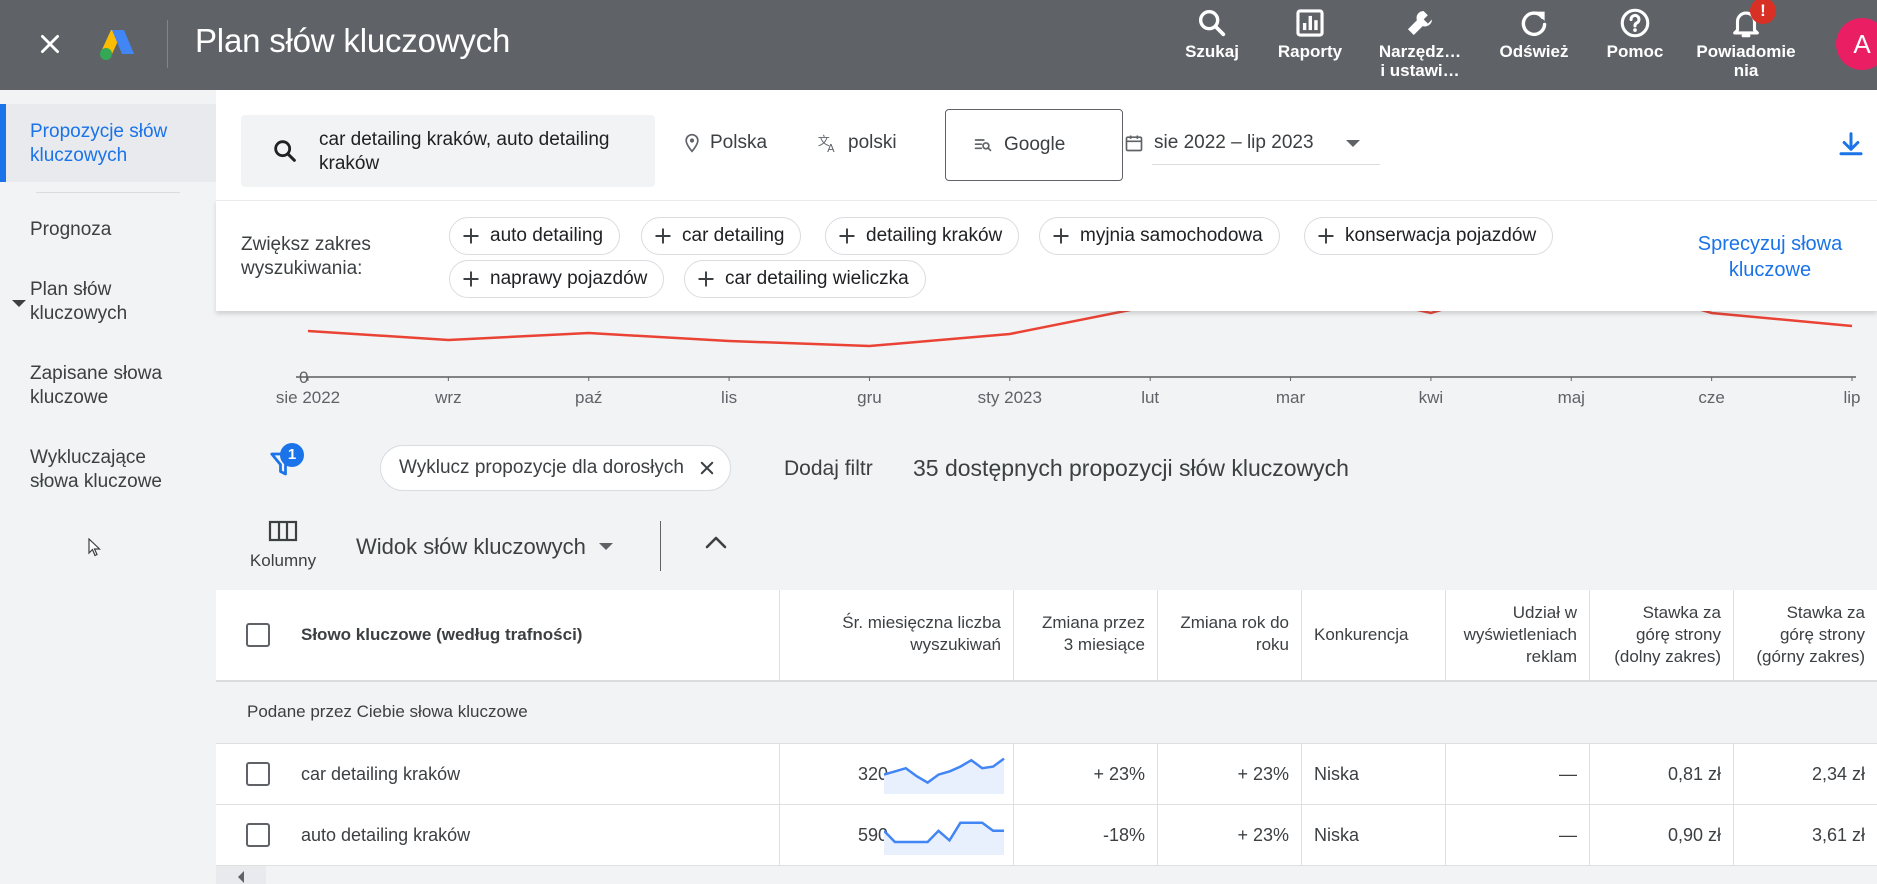 The image size is (1877, 884). I want to click on sidebar-item-negative-keywords: Wykluczające słowa kluczowe, so click(96, 470).